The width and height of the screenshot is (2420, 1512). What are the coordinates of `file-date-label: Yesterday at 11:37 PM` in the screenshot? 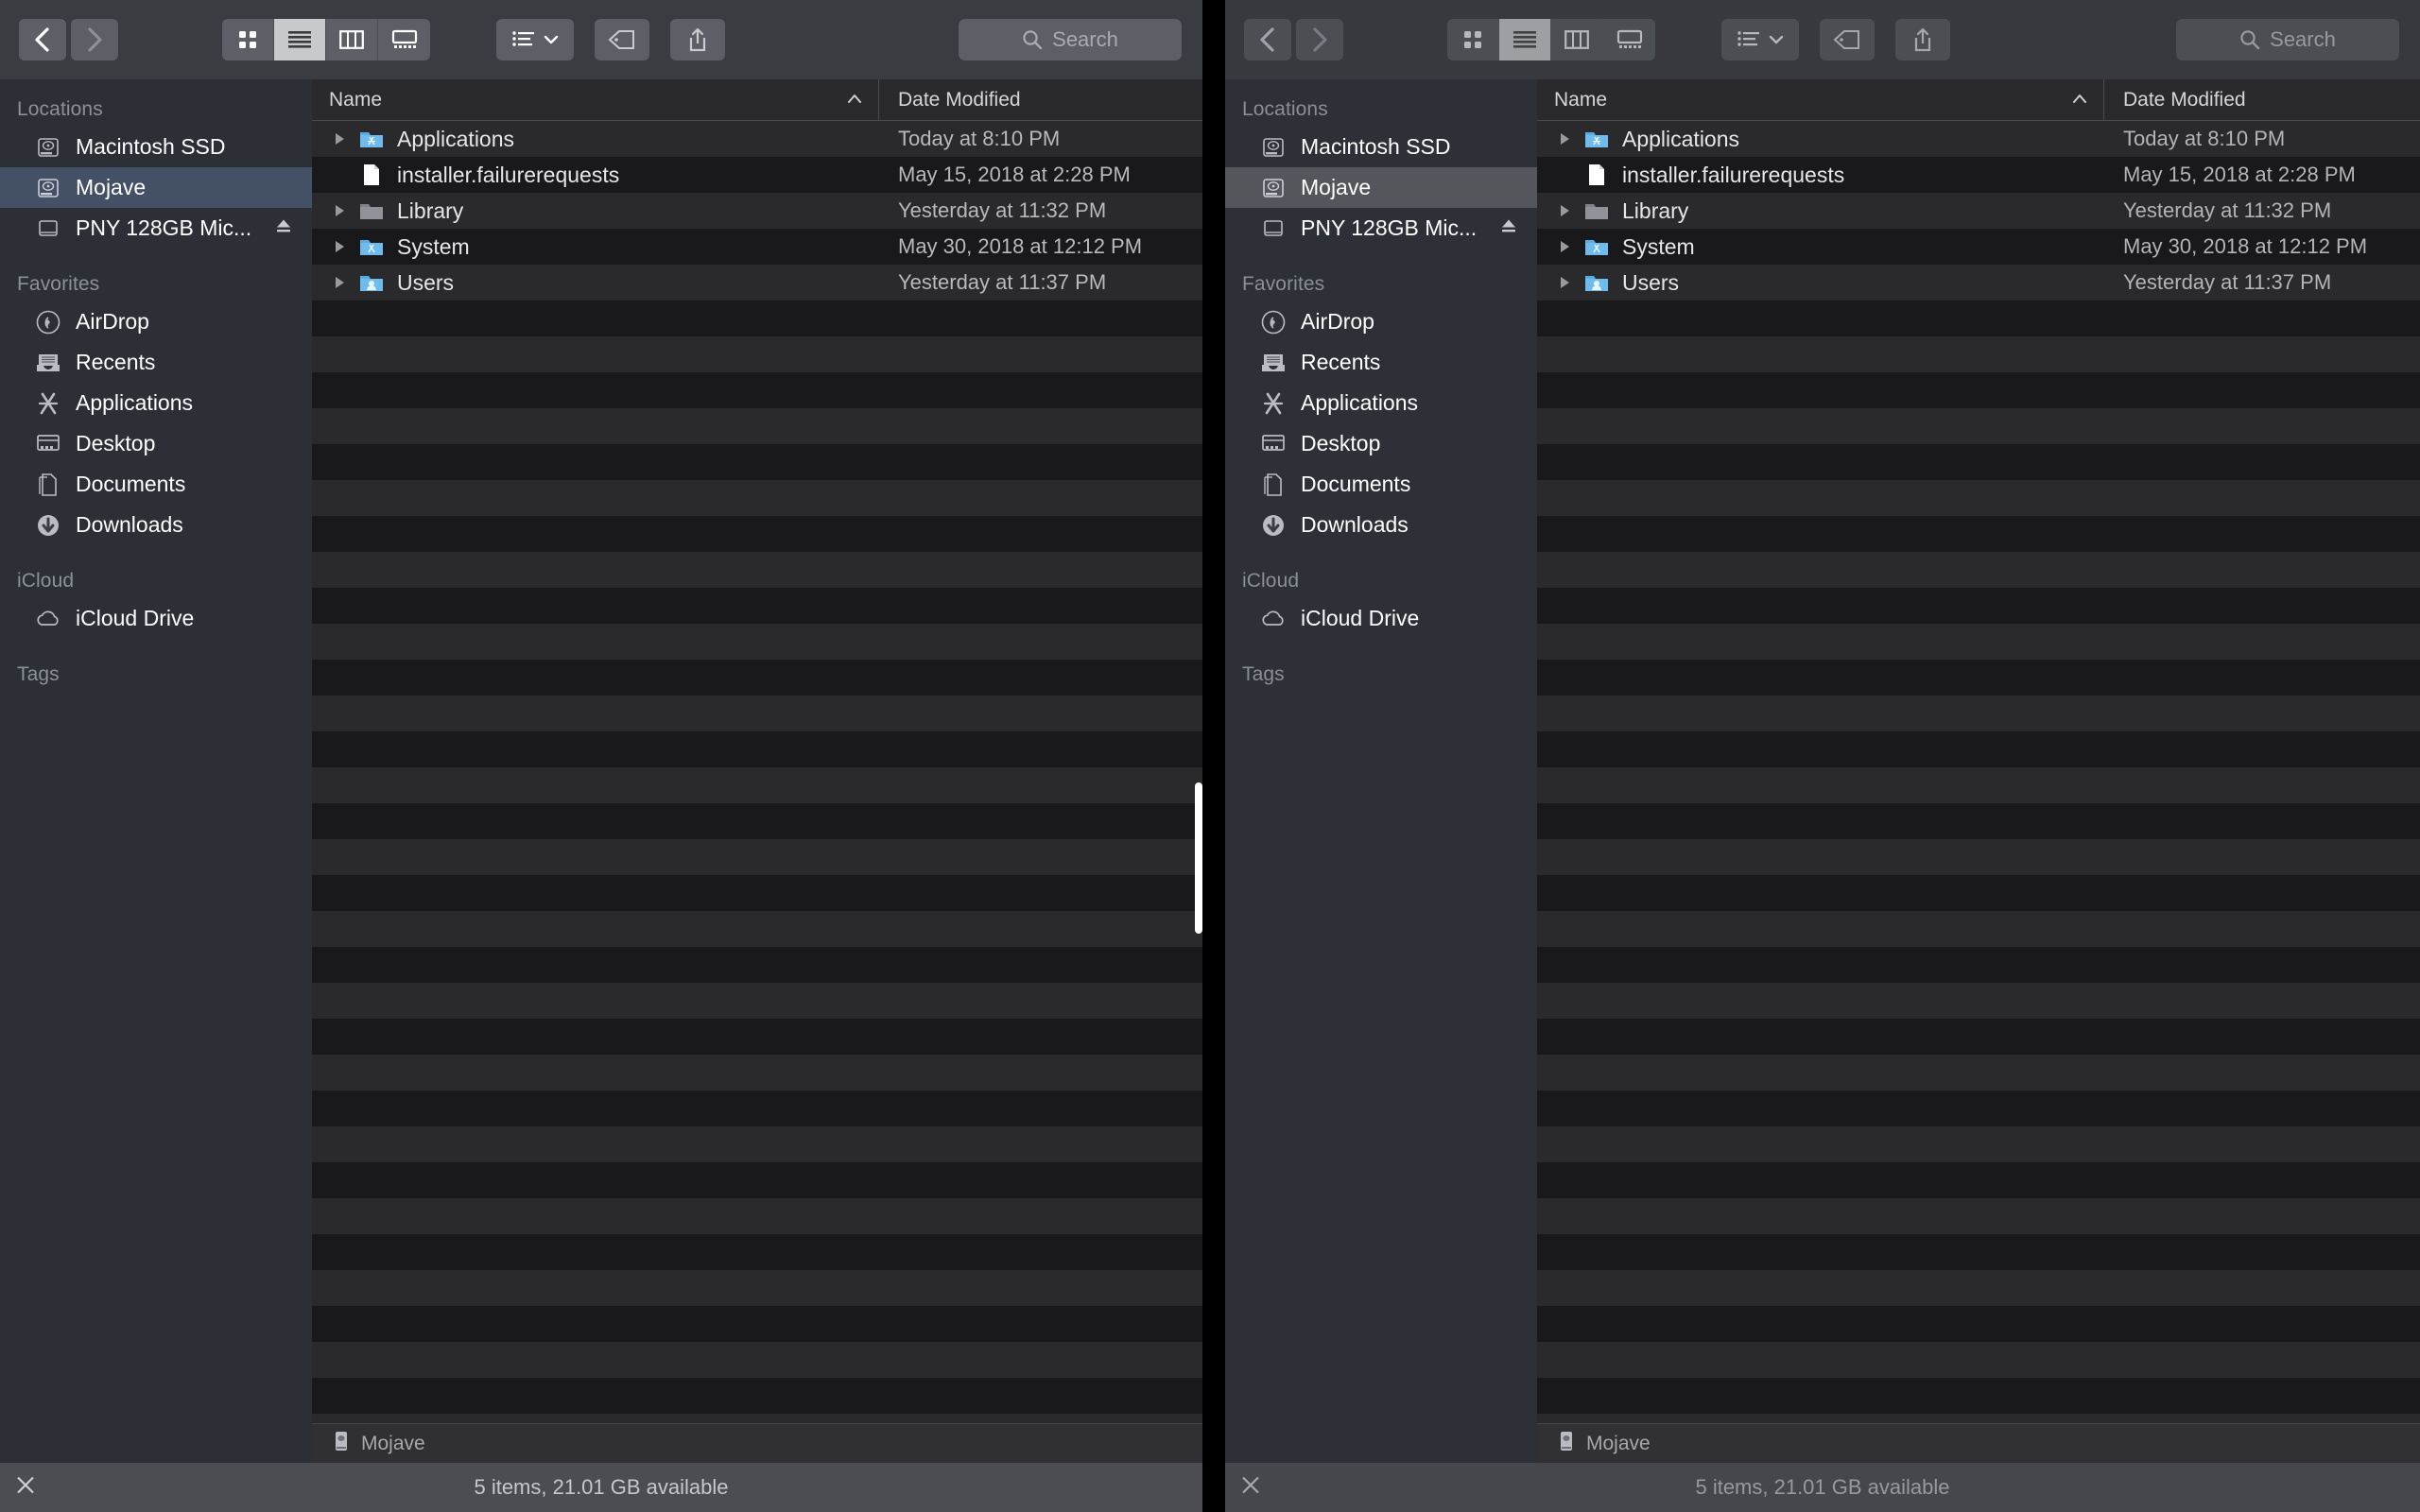 It's located at (1002, 282).